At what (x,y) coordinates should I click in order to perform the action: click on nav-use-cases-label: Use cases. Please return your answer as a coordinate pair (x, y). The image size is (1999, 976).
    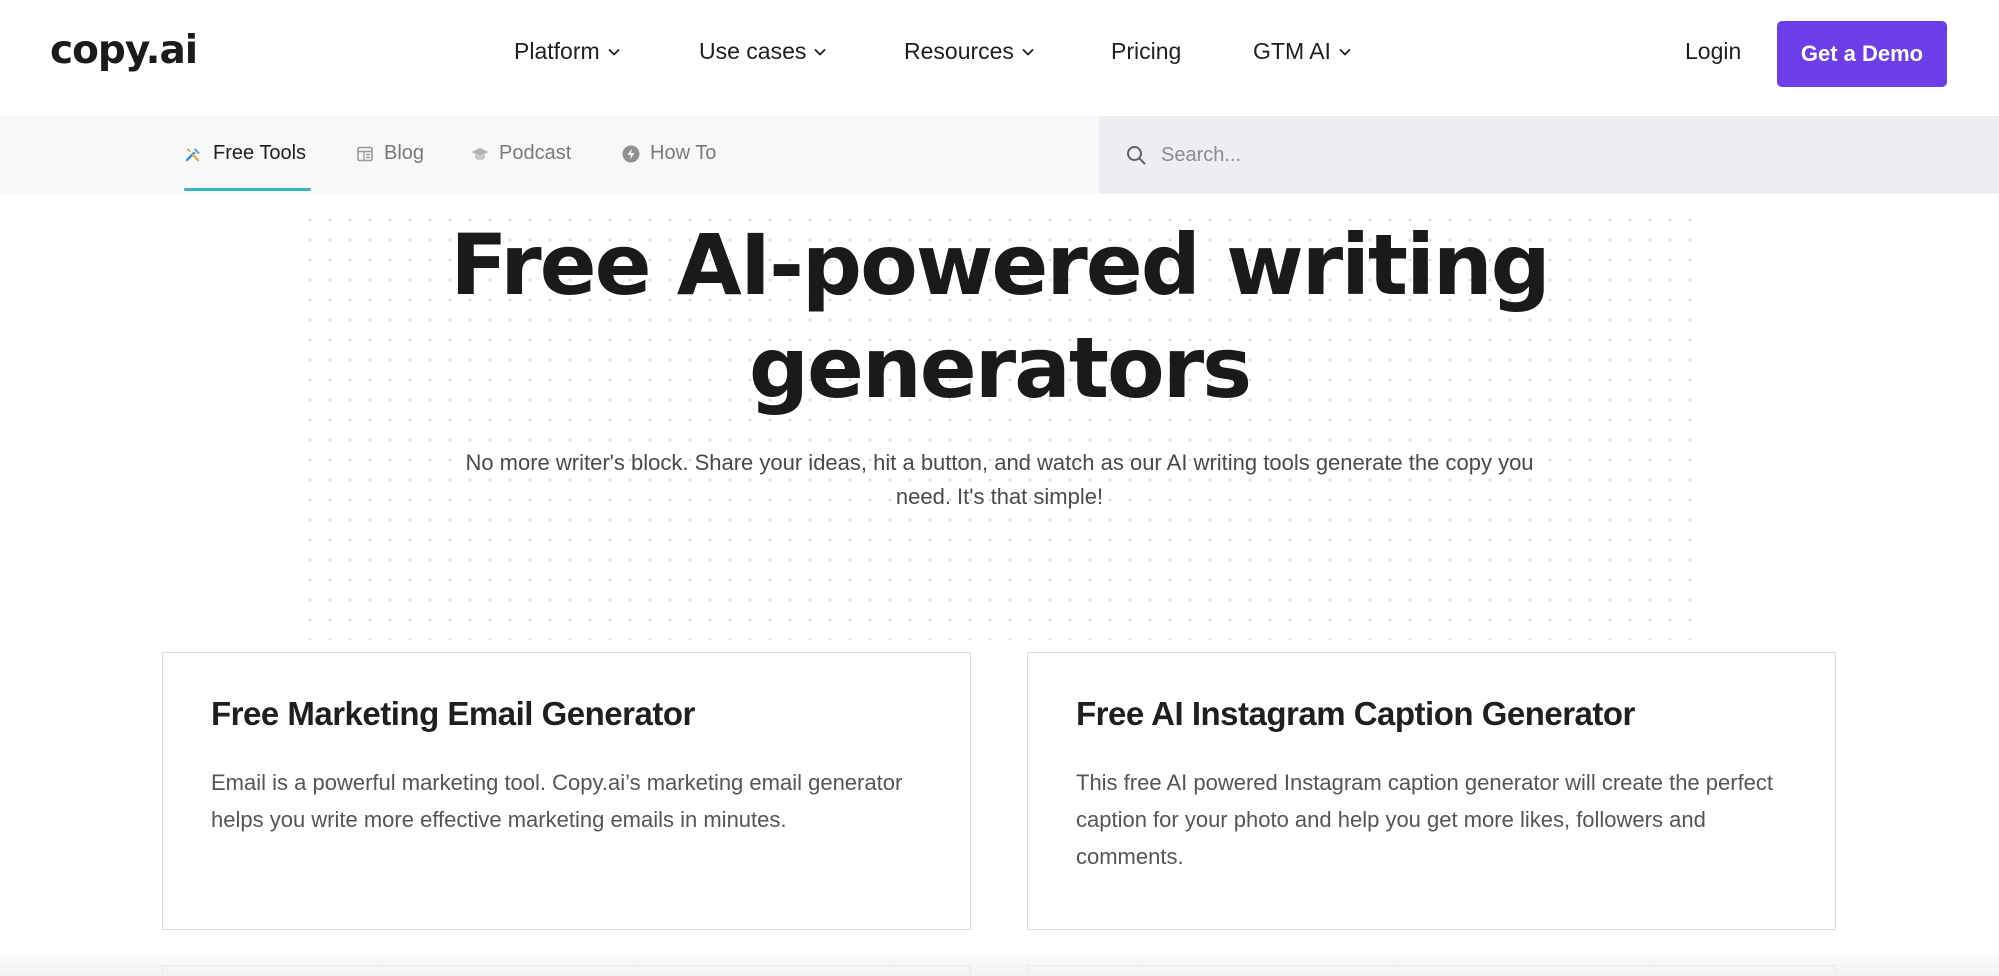
    Looking at the image, I should click on (753, 51).